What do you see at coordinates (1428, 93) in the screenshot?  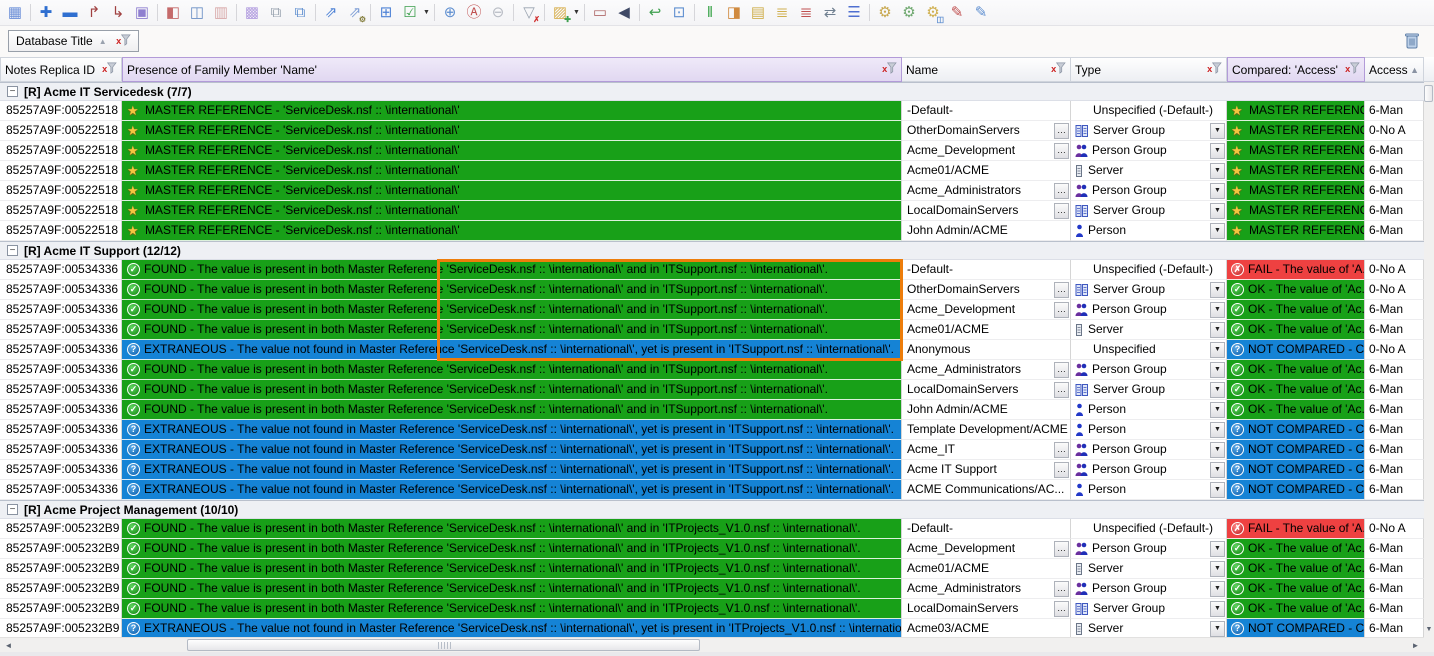 I see `vertical-scrollbar-thumb` at bounding box center [1428, 93].